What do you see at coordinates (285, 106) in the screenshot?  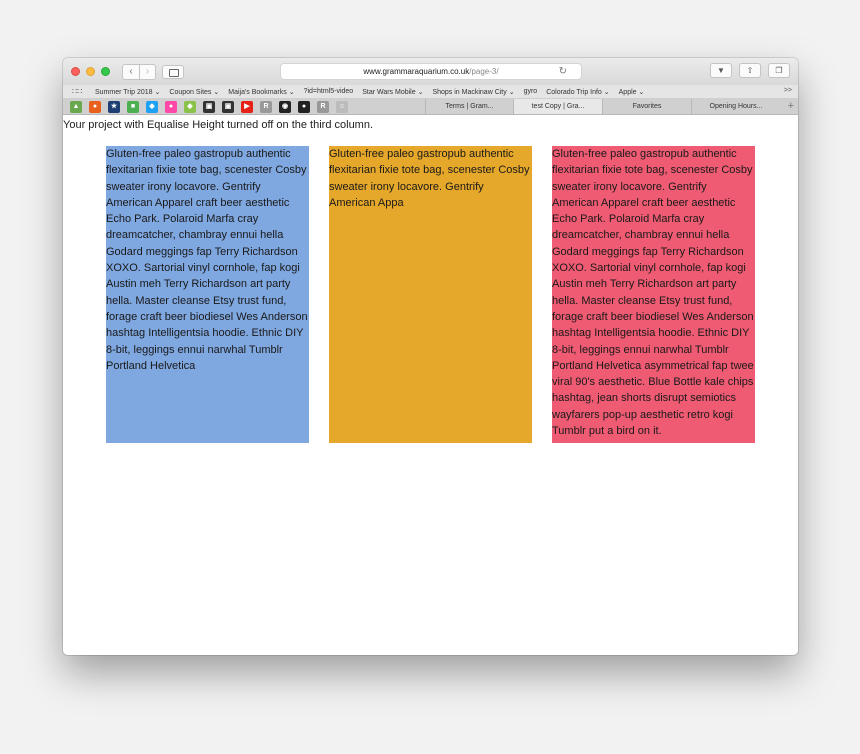 I see `github-icon: ◉` at bounding box center [285, 106].